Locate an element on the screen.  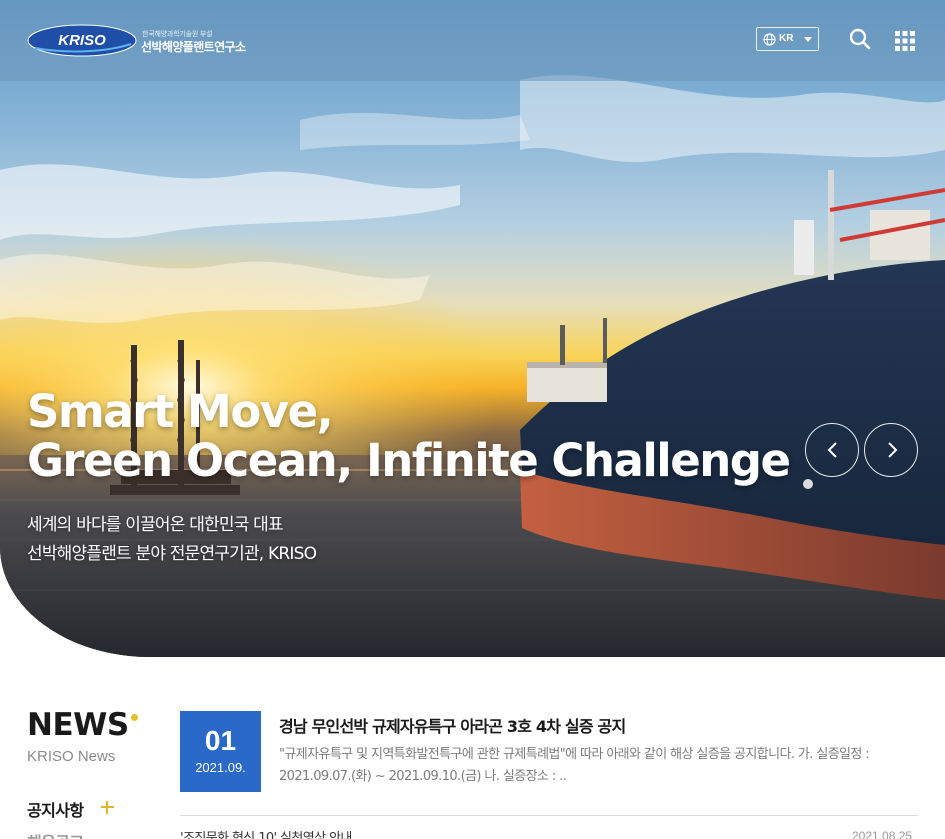
chevron-right-icon is located at coordinates (893, 450).